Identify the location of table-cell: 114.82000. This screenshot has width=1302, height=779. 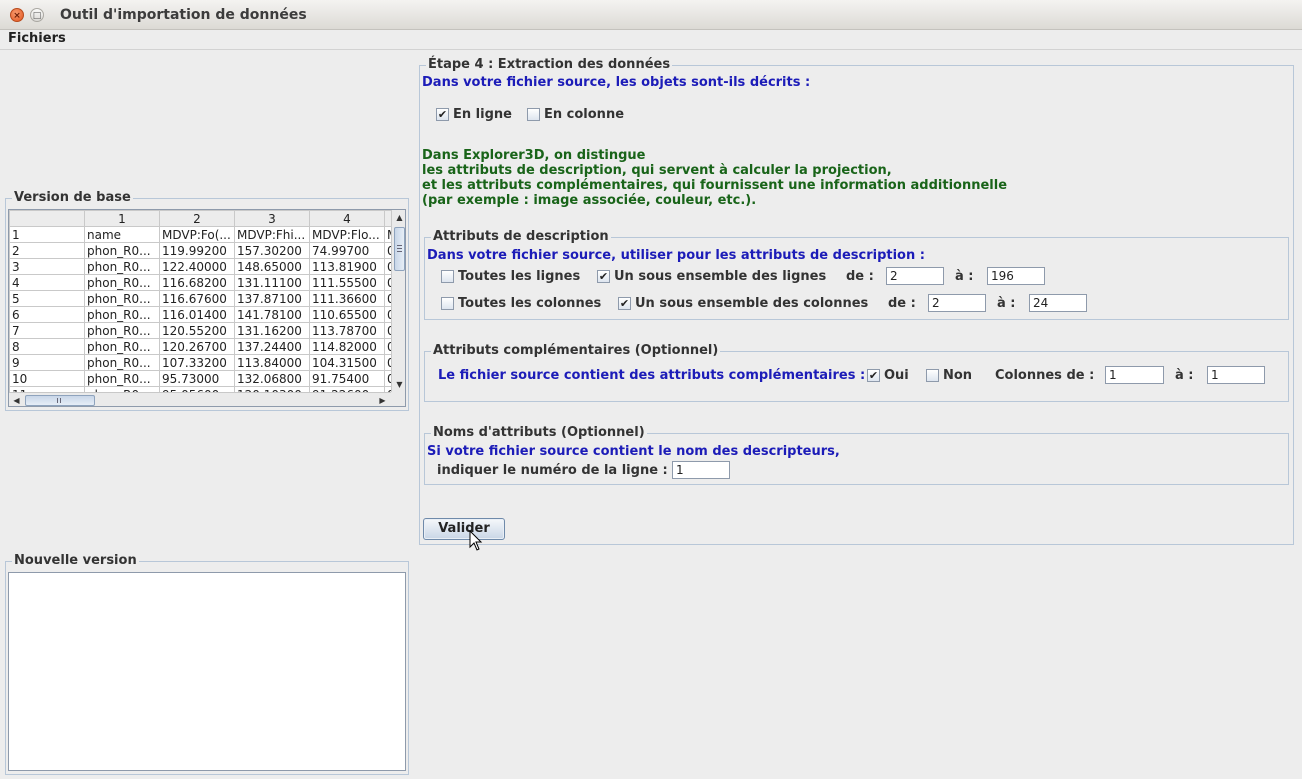
(347, 346).